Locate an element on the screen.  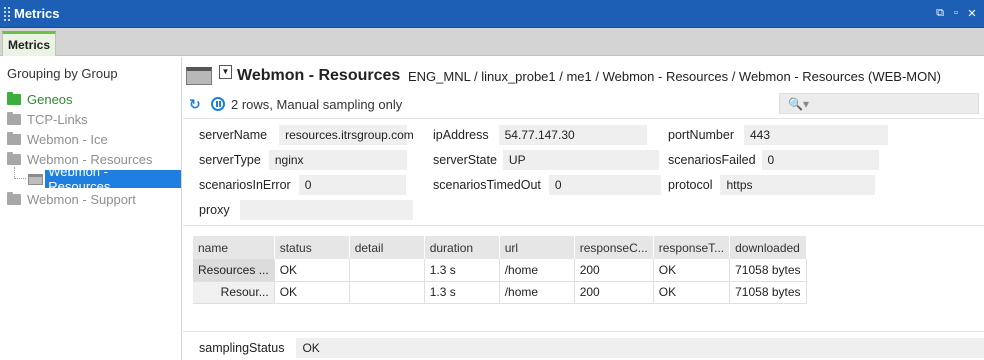
headline-proxy: proxy is located at coordinates (306, 210).